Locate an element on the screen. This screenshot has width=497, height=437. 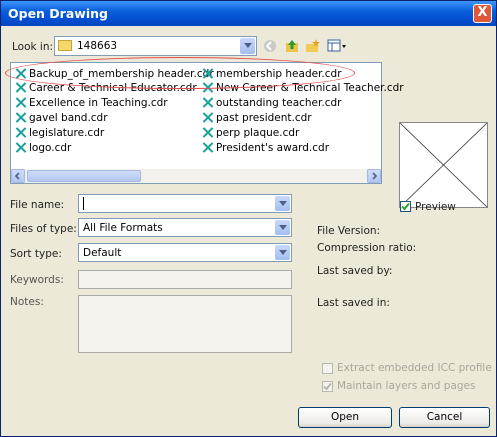
scroll-thumb is located at coordinates (84, 176).